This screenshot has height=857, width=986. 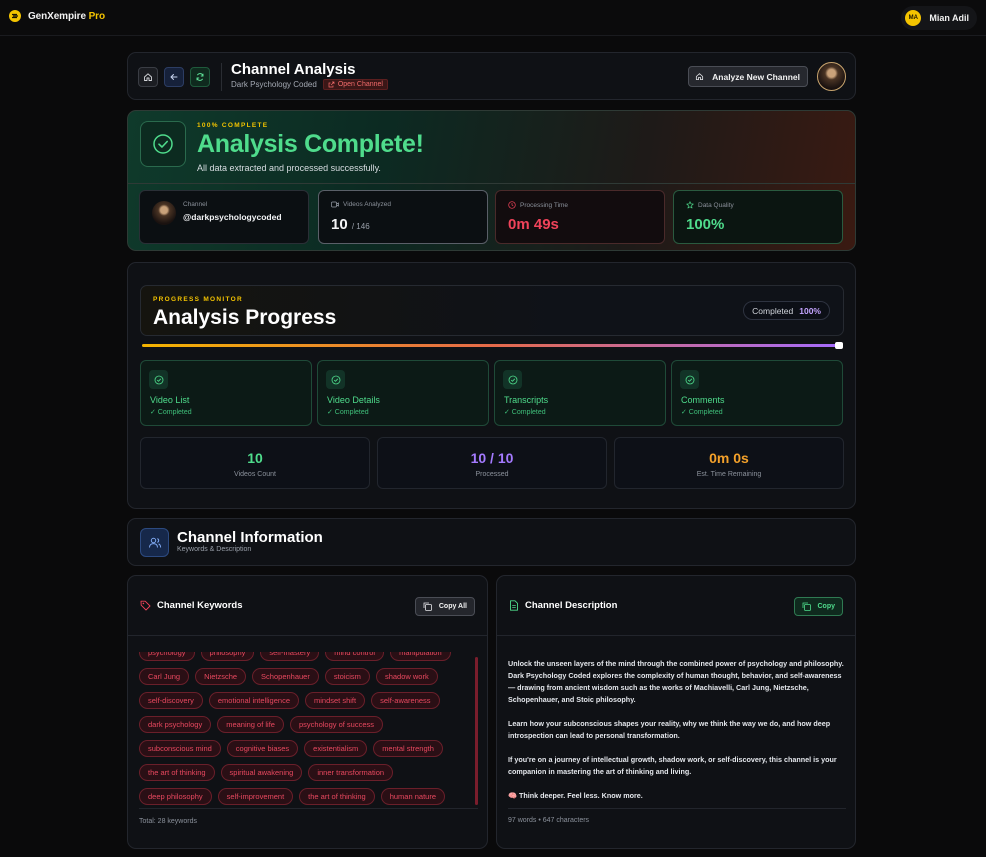 What do you see at coordinates (351, 772) in the screenshot?
I see `keyword-tag: inner transformation` at bounding box center [351, 772].